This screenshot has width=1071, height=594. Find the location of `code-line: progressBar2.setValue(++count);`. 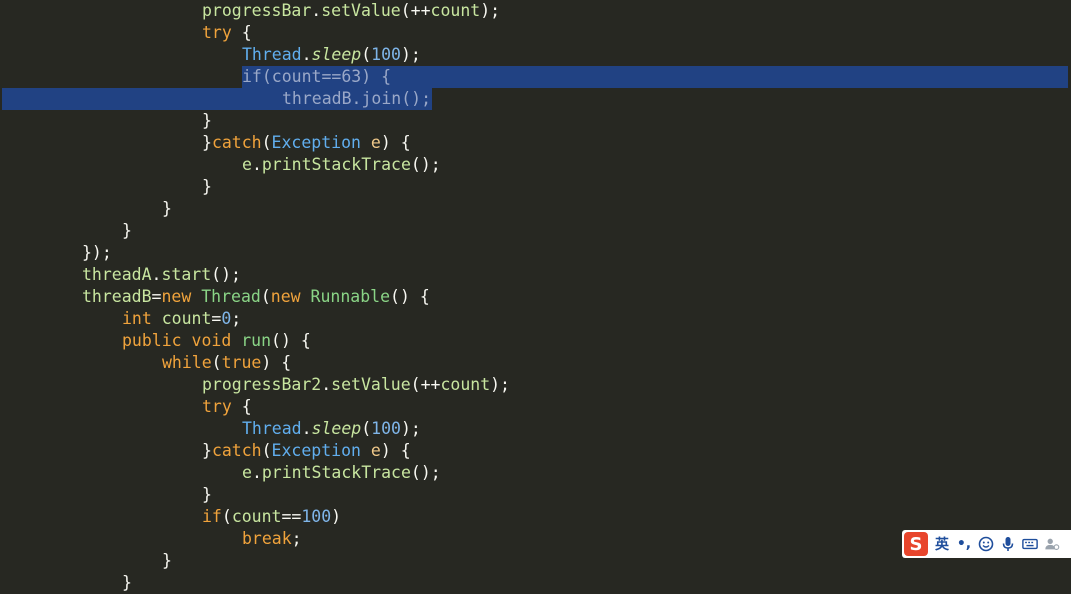

code-line: progressBar2.setValue(++count); is located at coordinates (356, 385).